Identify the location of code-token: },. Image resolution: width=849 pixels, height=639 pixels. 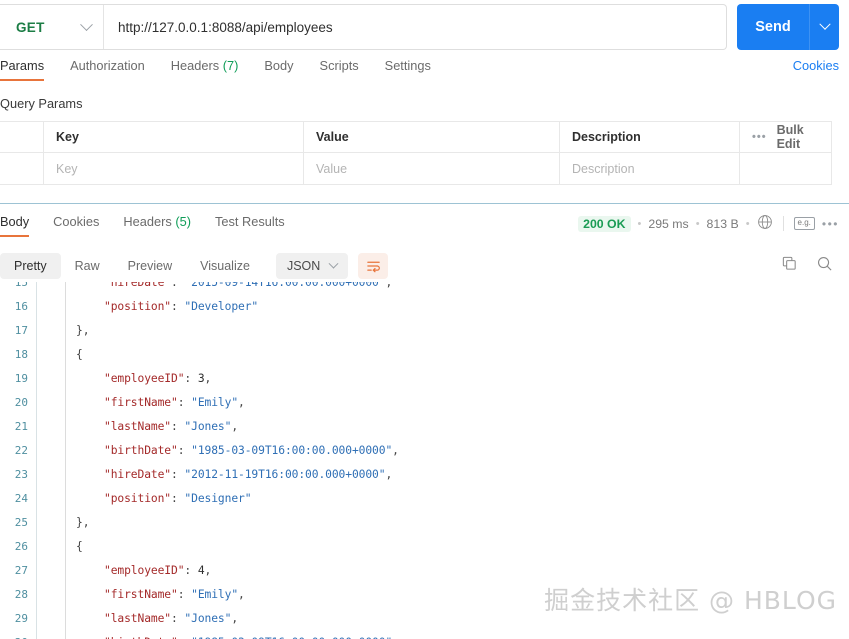
(83, 330).